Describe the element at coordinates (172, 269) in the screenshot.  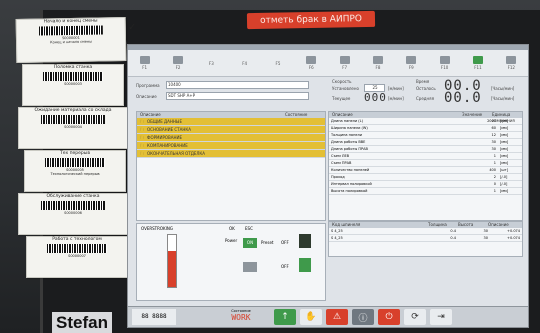
I see `gauge-fill` at that location.